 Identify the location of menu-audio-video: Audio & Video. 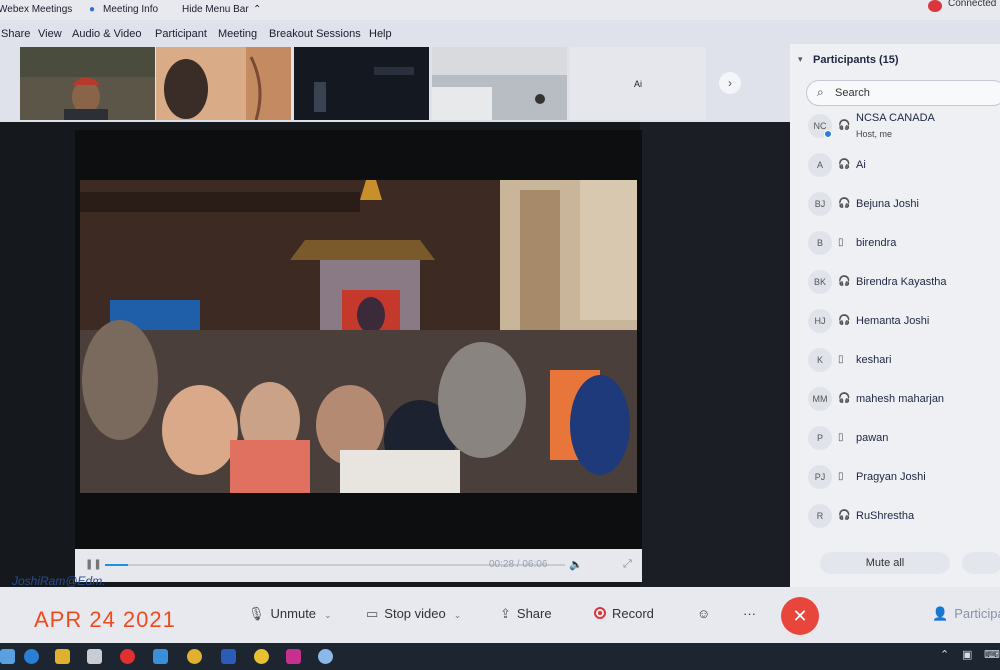
(107, 34).